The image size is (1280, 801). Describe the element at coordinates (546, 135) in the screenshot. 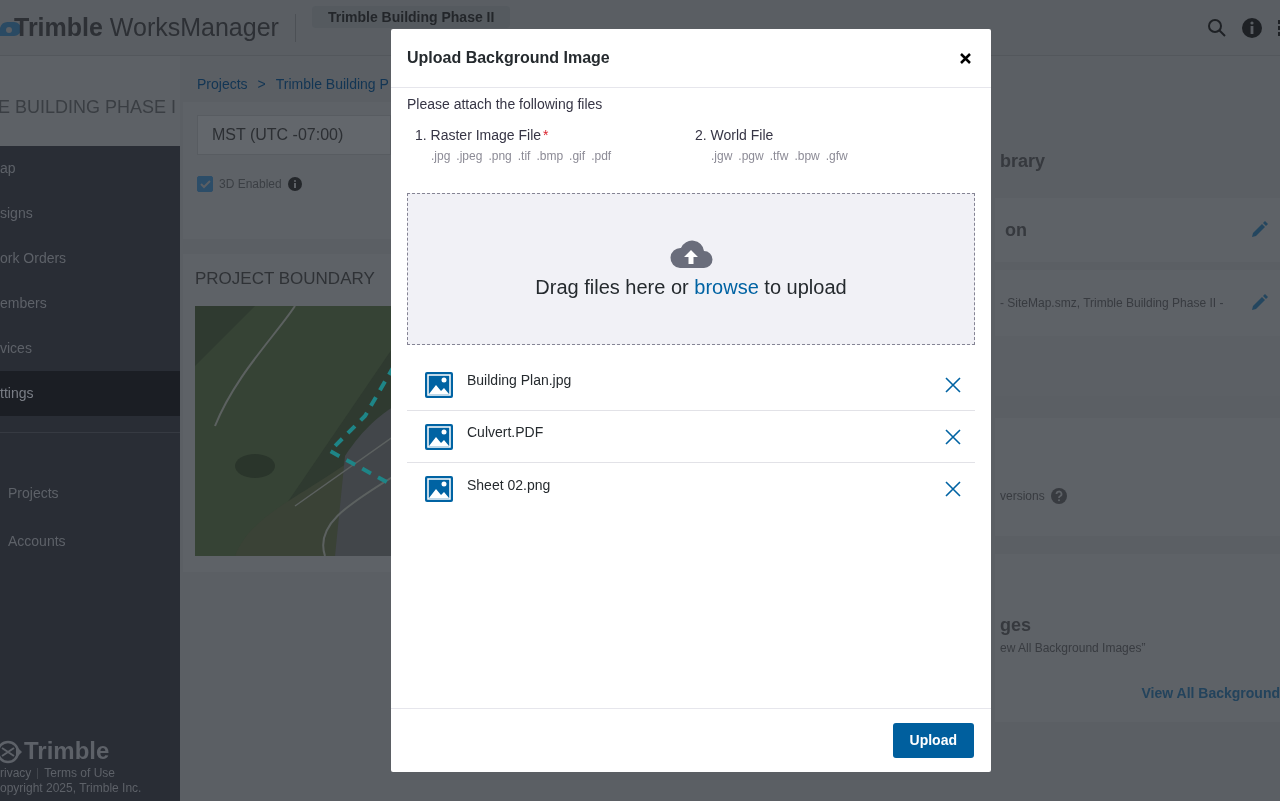

I see `required-marker: *` at that location.